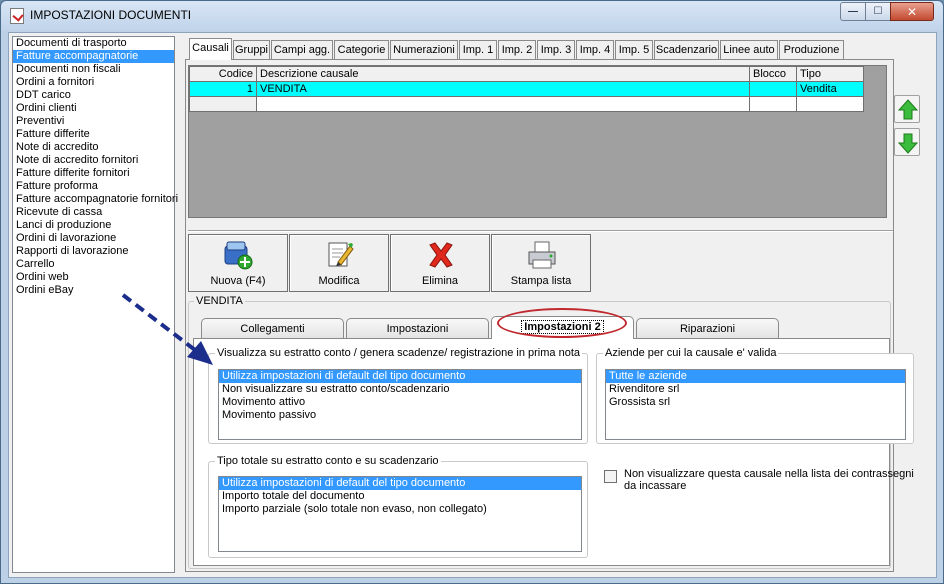  I want to click on tab-linee-auto: Linee auto, so click(749, 49).